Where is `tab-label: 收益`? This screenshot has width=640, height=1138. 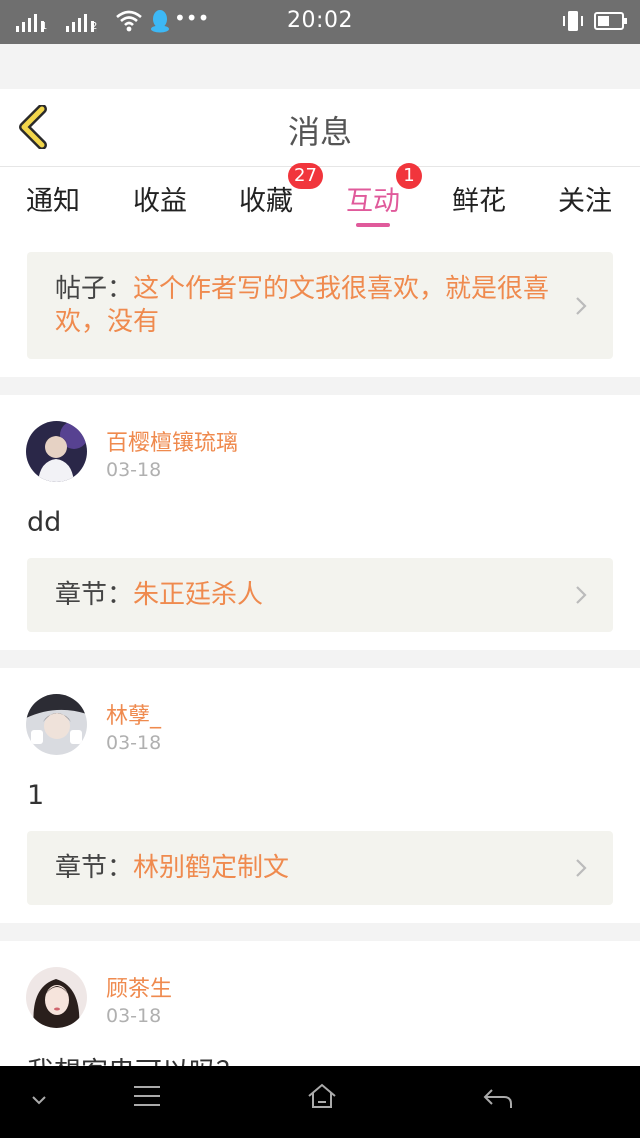
tab-label: 收益 is located at coordinates (160, 201).